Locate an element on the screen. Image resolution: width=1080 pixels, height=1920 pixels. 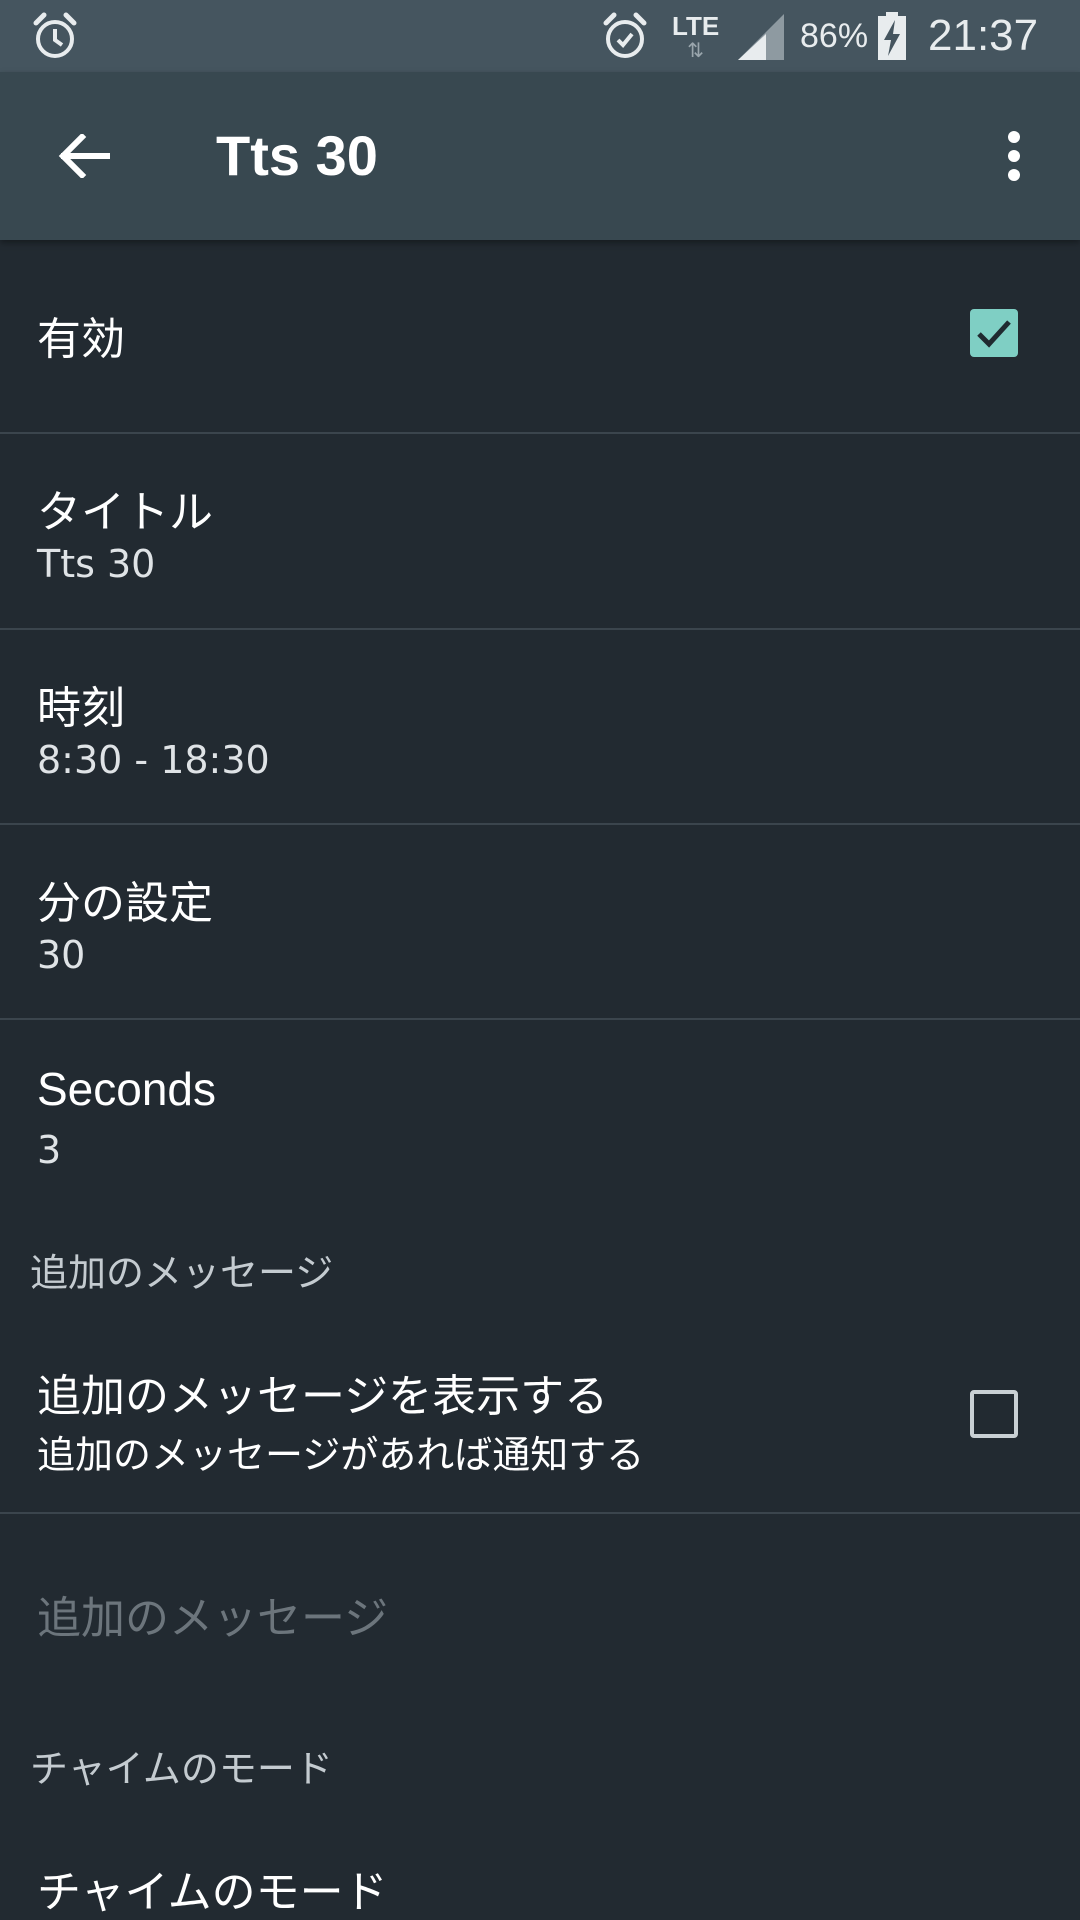
status-bar: LTE ⇅ 86% 21:37 is located at coordinates (540, 36).